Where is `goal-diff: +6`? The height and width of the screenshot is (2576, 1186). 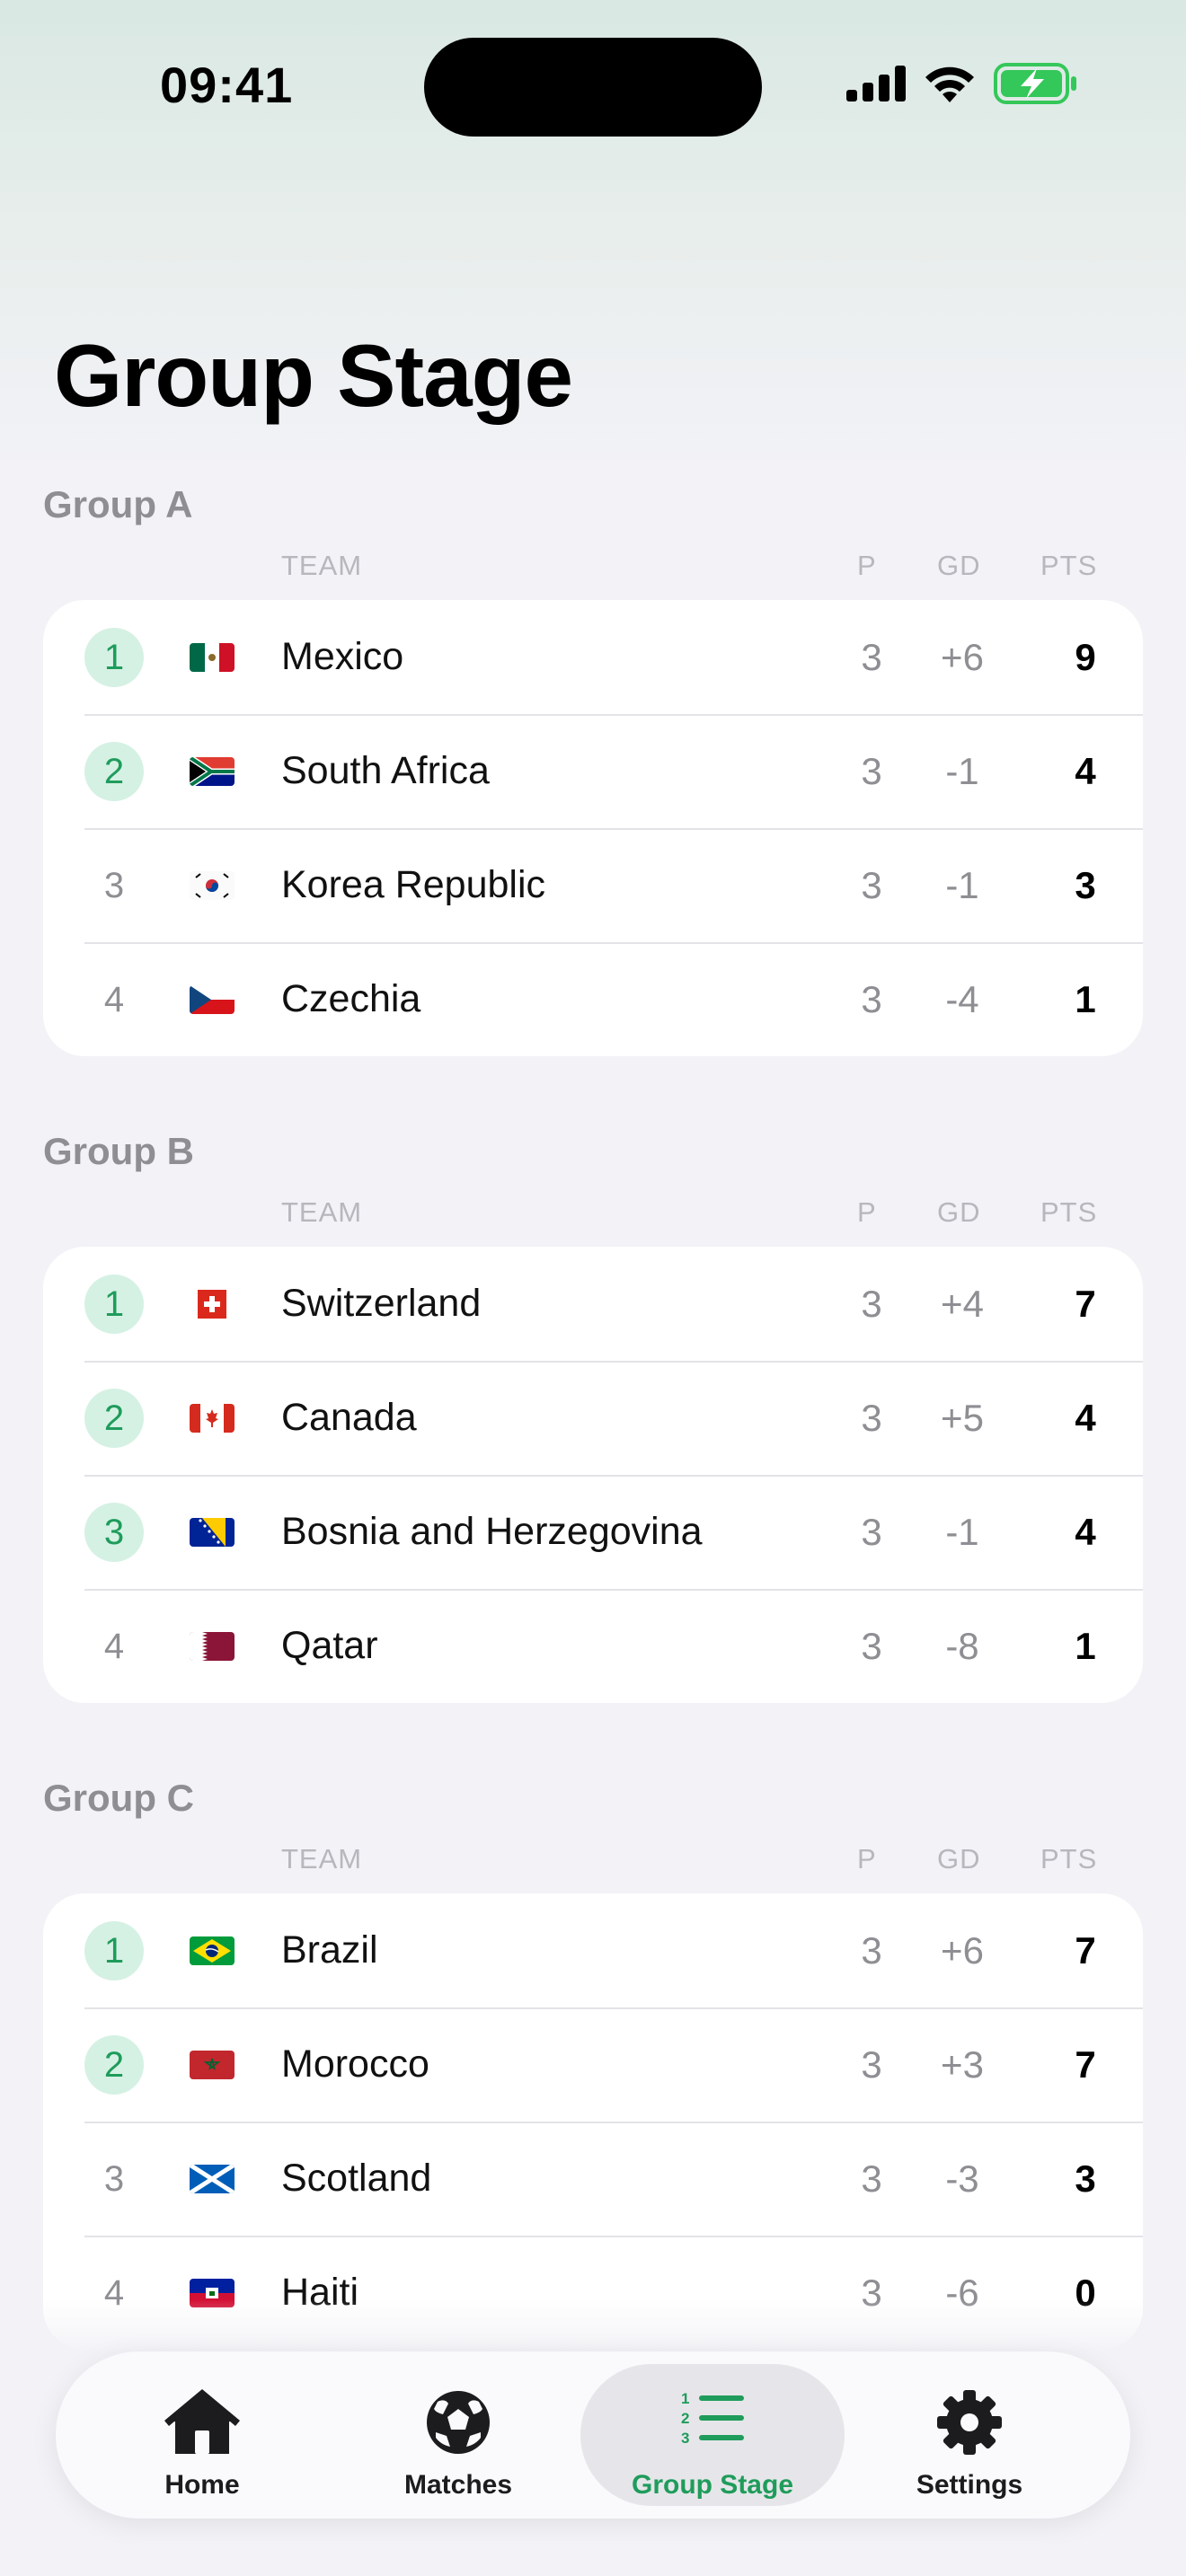
goal-diff: +6 is located at coordinates (962, 657).